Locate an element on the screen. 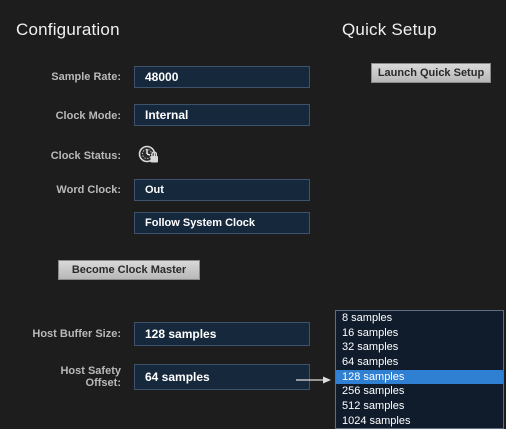  become-clock-master-button: Become Clock Master is located at coordinates (129, 270).